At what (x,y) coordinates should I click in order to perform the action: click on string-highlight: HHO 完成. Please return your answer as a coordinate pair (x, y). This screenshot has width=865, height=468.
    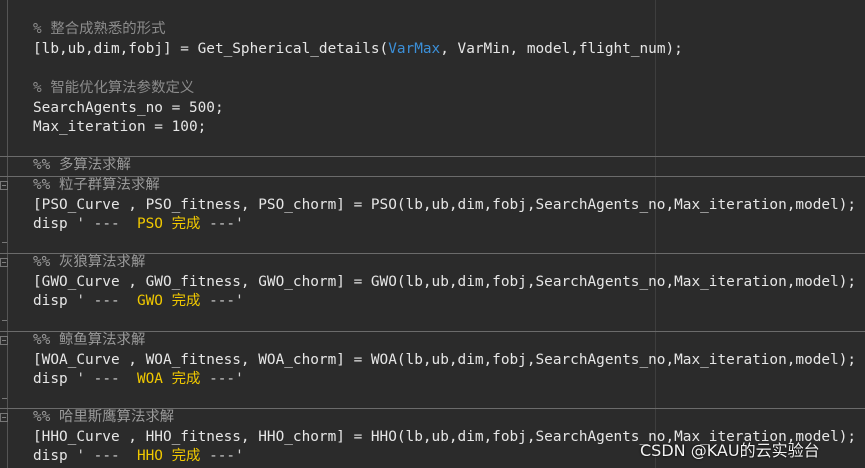
    Looking at the image, I should click on (168, 456).